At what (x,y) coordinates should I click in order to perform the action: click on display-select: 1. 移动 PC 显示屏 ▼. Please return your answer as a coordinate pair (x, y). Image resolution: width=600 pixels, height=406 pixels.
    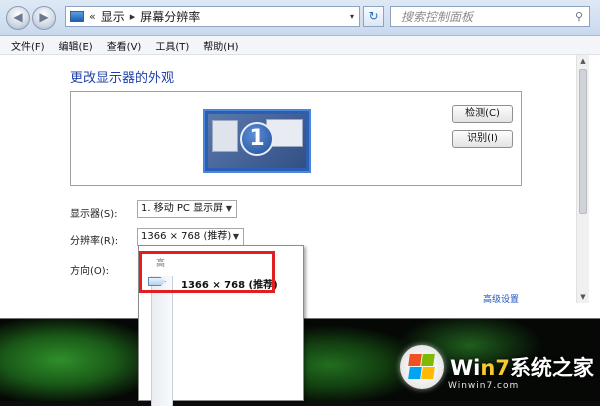
    Looking at the image, I should click on (187, 209).